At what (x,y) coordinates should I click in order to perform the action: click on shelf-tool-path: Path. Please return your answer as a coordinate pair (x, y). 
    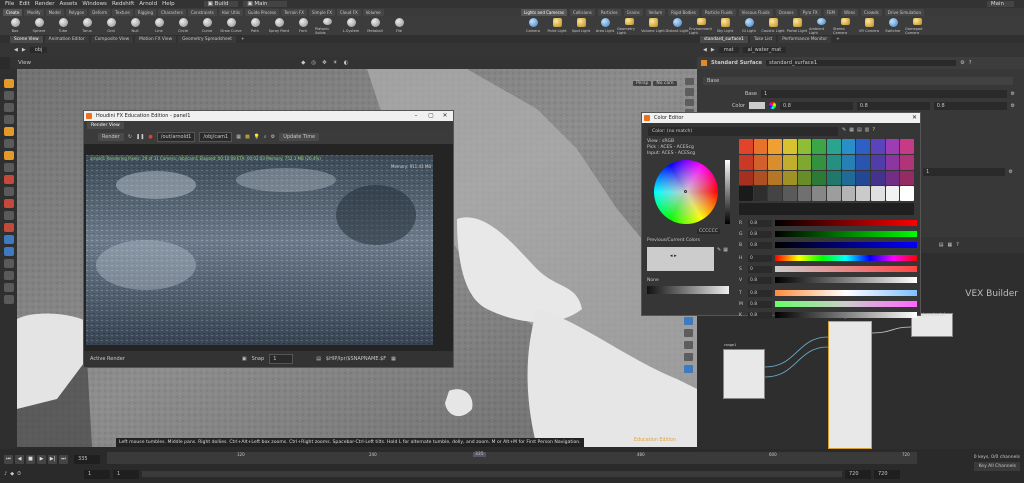
    Looking at the image, I should click on (255, 25).